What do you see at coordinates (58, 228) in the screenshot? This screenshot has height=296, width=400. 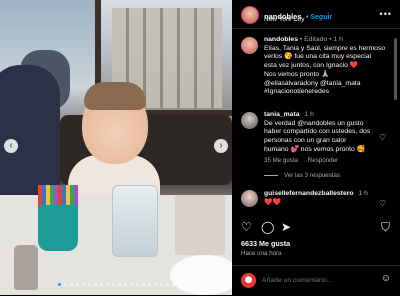 I see `crayon-cup` at bounding box center [58, 228].